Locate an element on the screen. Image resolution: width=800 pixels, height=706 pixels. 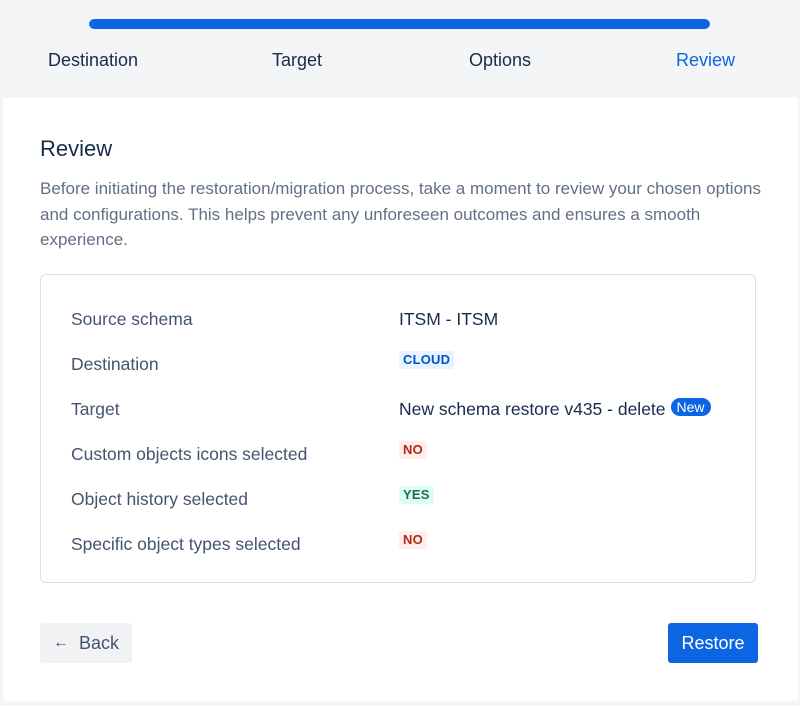
destination-lozenge: CLOUD is located at coordinates (427, 360).